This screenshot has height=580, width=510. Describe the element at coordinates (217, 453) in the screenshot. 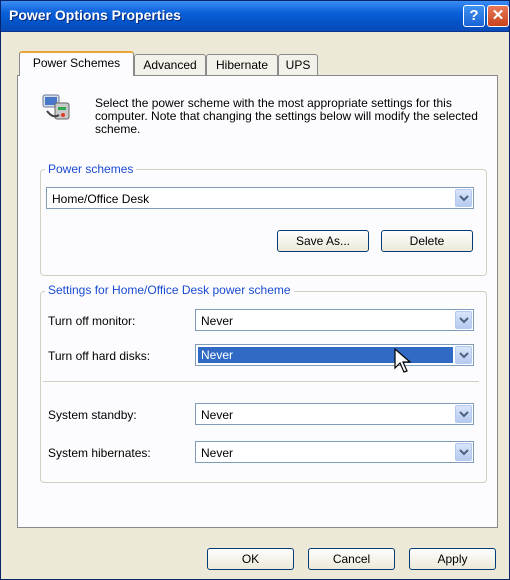

I see `system-hibernates-value: Never` at that location.